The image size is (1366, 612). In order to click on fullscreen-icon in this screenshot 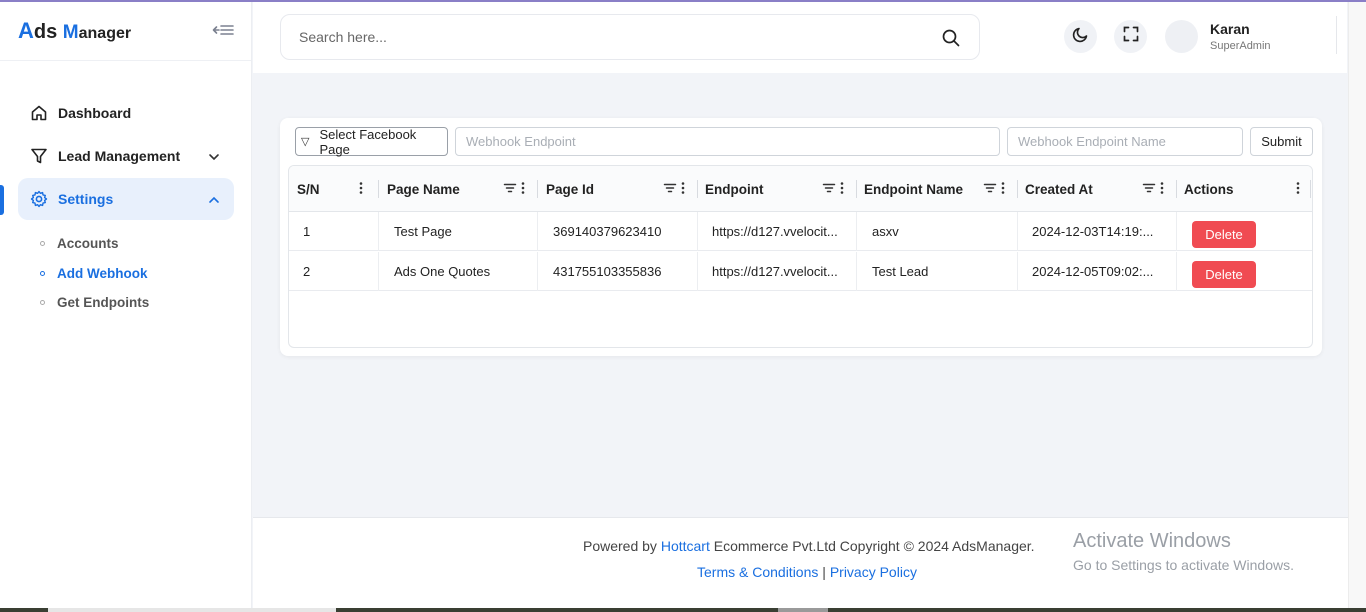, I will do `click(1131, 36)`.